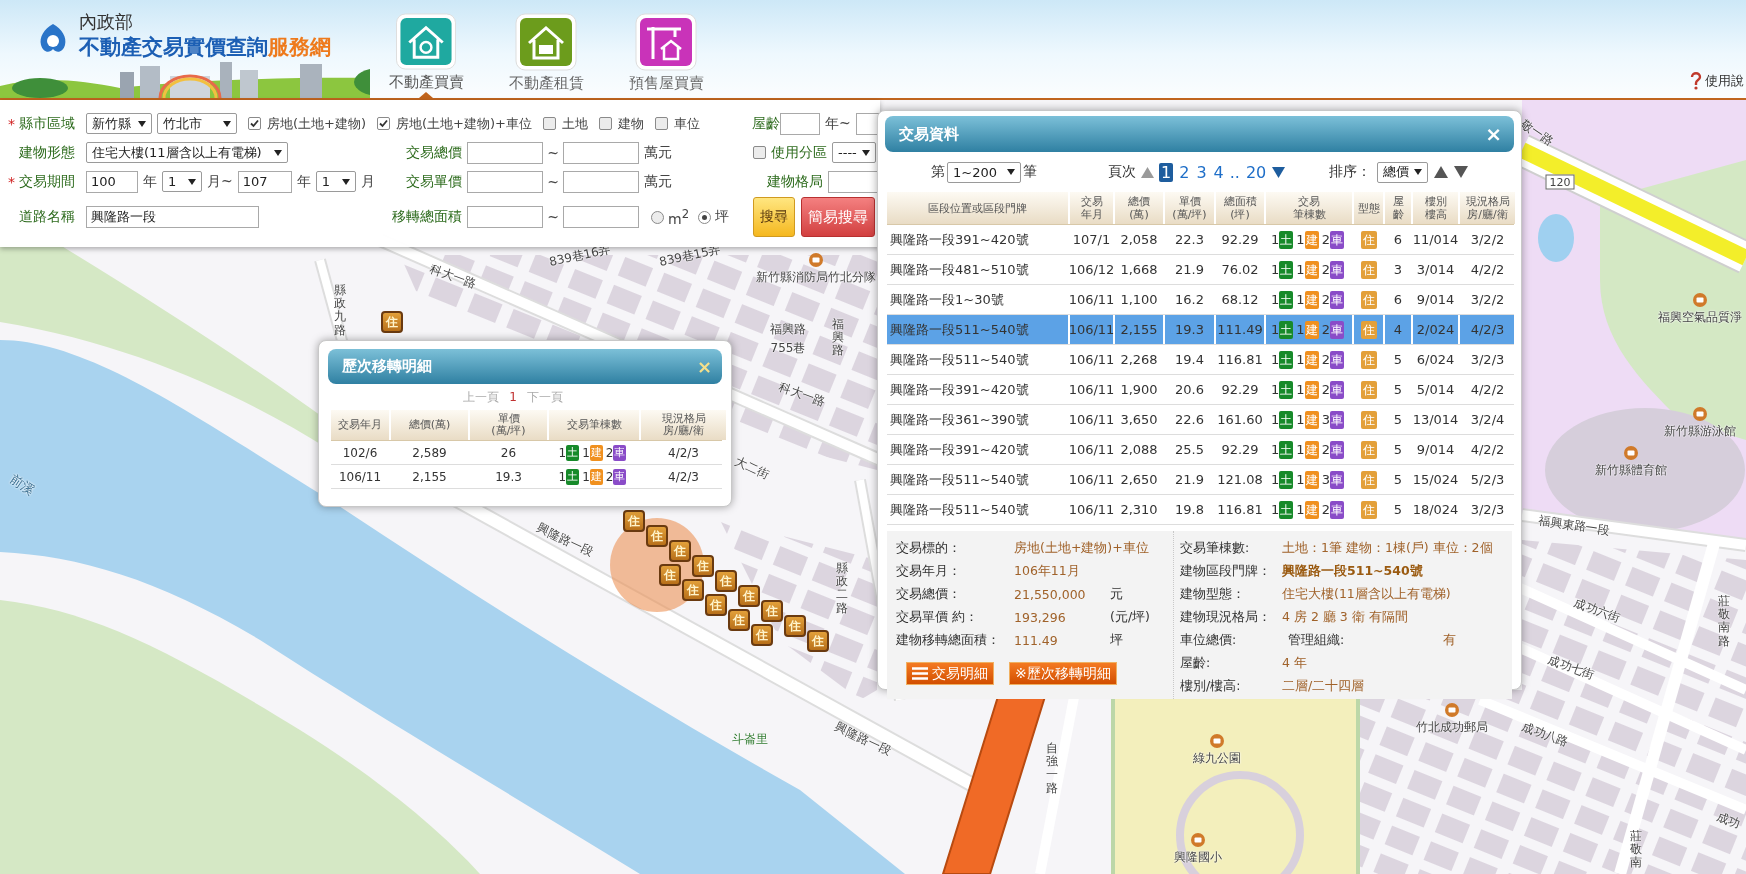 This screenshot has width=1746, height=874. What do you see at coordinates (1724, 81) in the screenshot?
I see `help-link: 使用說` at bounding box center [1724, 81].